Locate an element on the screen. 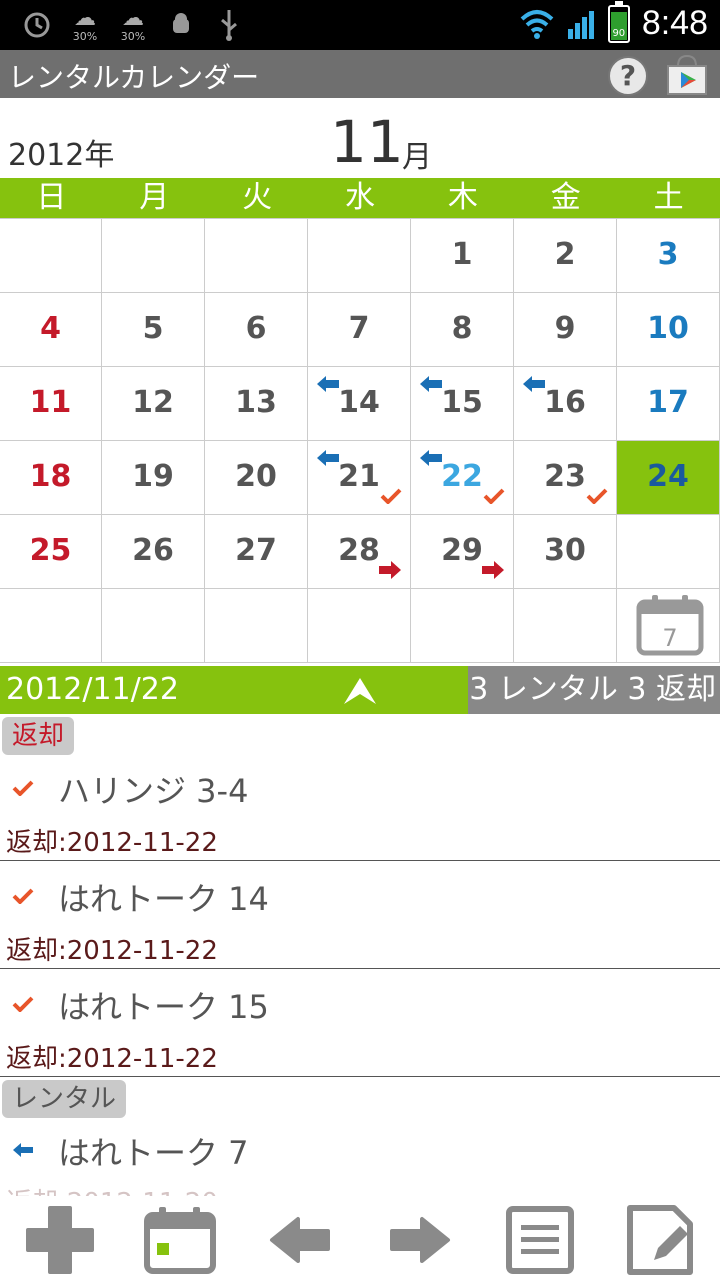 The image size is (720, 1280). calendar-day-cell: 5 is located at coordinates (153, 330).